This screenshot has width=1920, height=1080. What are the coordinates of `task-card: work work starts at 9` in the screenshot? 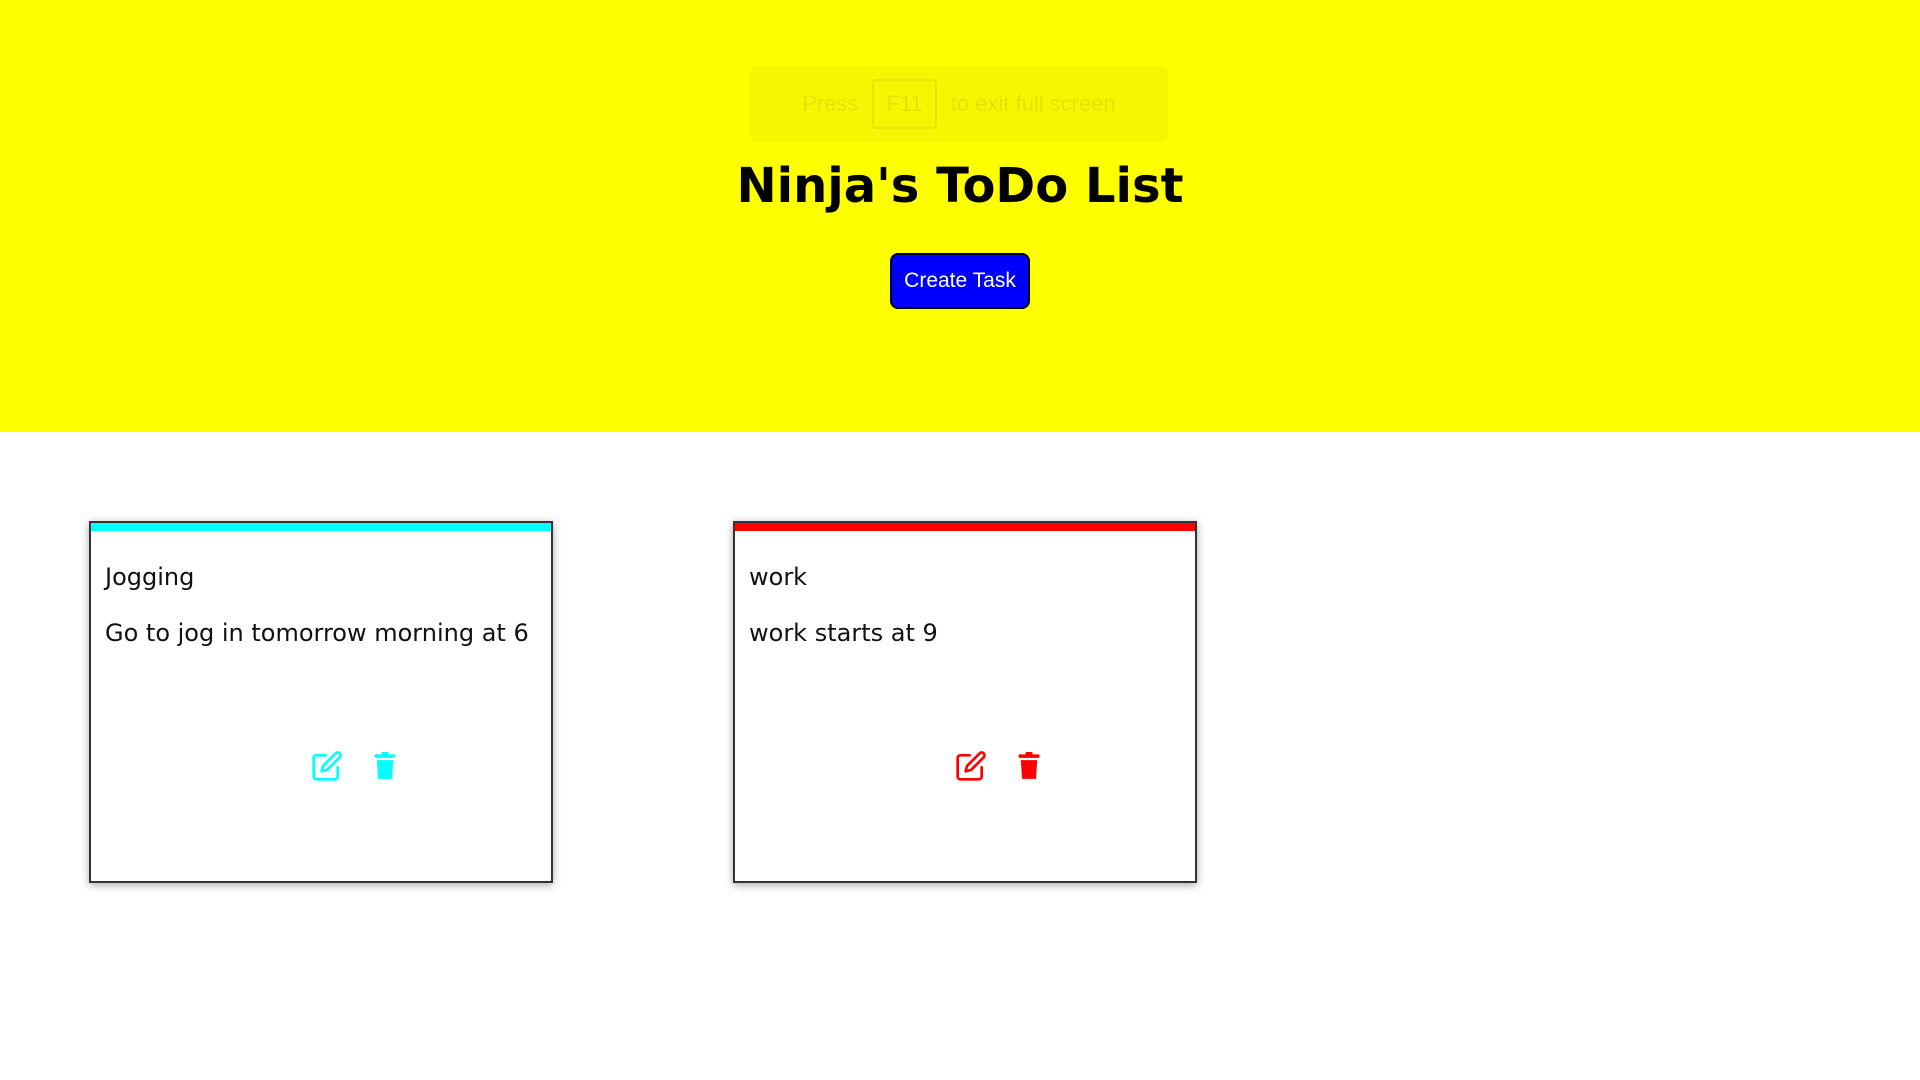 It's located at (965, 702).